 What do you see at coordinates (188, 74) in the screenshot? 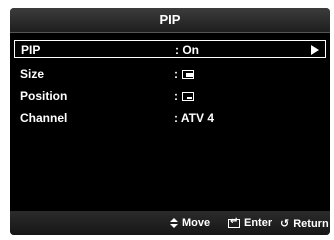
I see `pip-size-icon` at bounding box center [188, 74].